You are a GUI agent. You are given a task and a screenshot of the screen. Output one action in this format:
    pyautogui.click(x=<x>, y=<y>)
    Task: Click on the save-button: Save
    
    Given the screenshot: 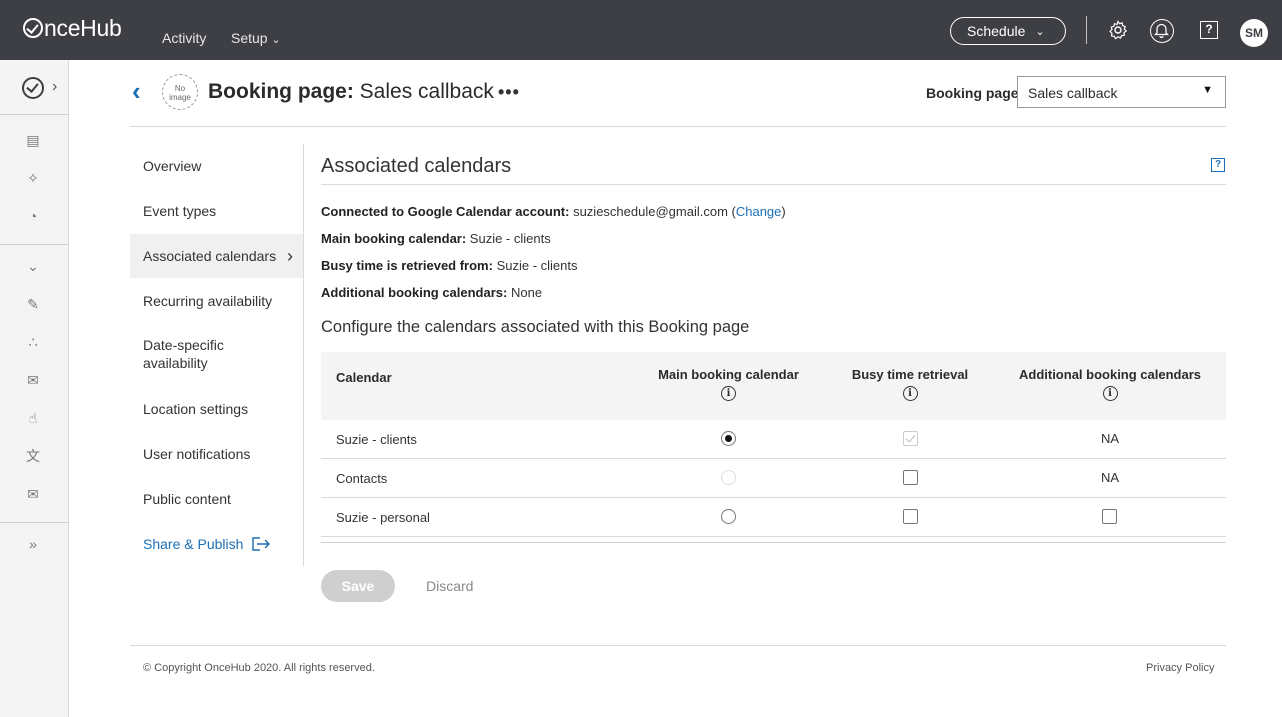 What is the action you would take?
    pyautogui.click(x=358, y=586)
    